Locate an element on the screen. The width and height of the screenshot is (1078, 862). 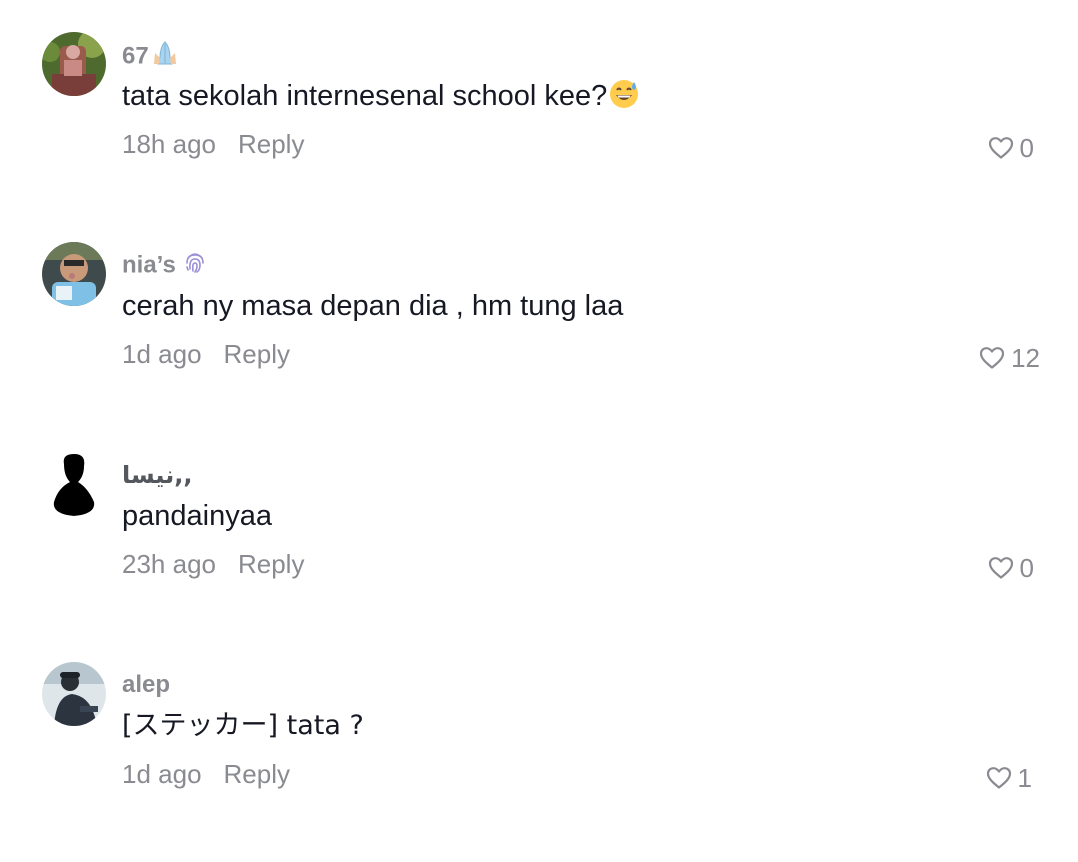
timestamp: 18h ago is located at coordinates (169, 144).